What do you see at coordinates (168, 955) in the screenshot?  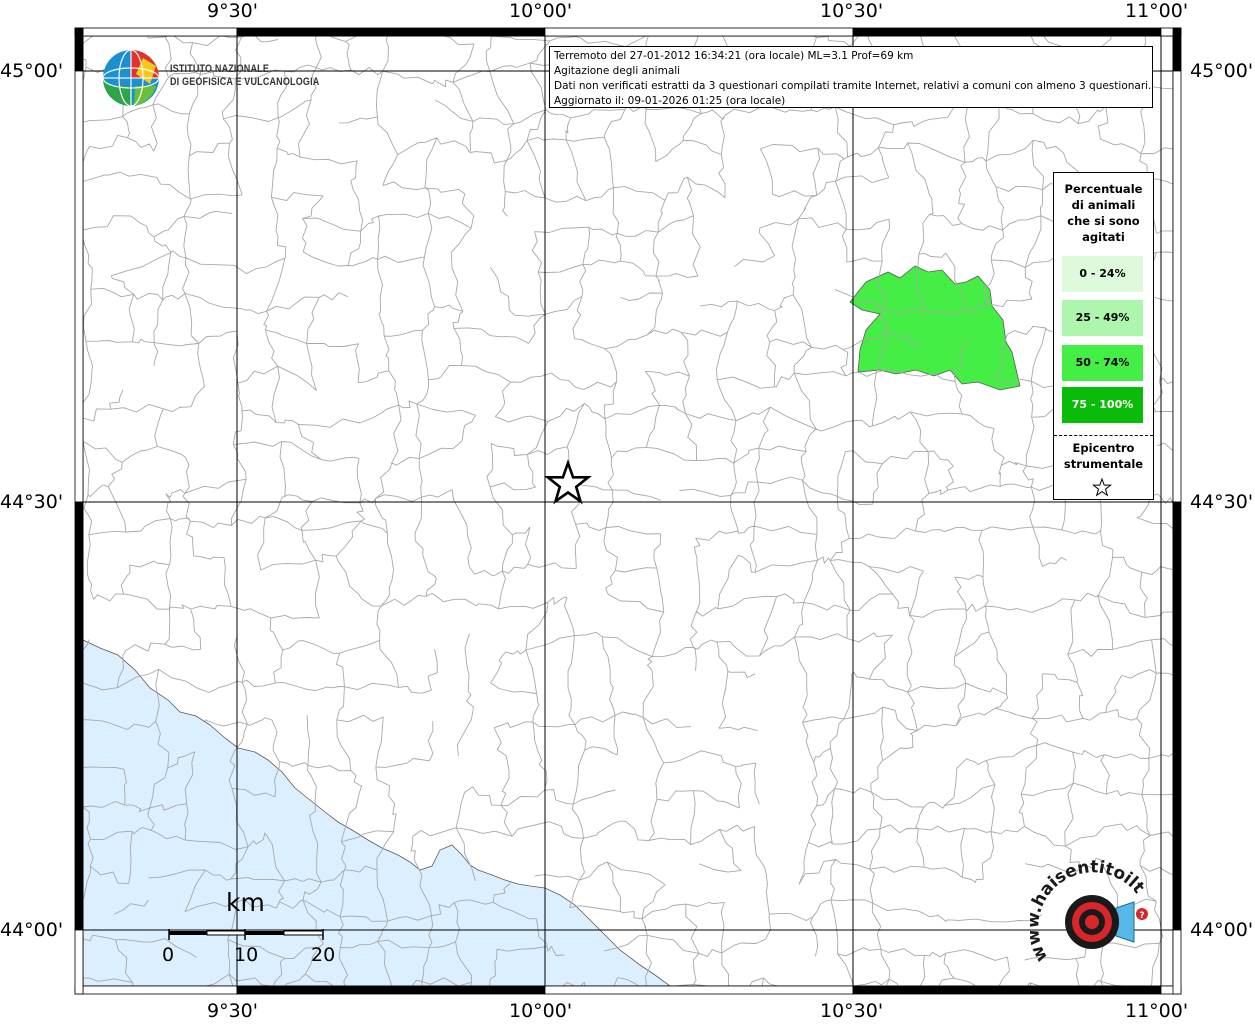 I see `scale-label-0: 0` at bounding box center [168, 955].